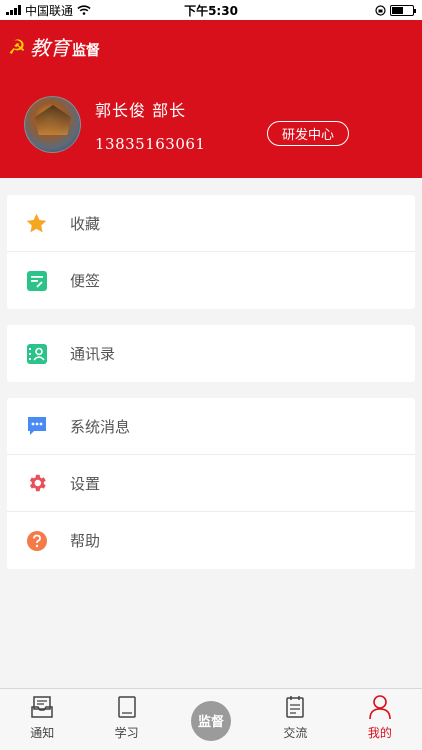 The height and width of the screenshot is (750, 422). Describe the element at coordinates (85, 541) in the screenshot. I see `menu-label: 帮助` at that location.